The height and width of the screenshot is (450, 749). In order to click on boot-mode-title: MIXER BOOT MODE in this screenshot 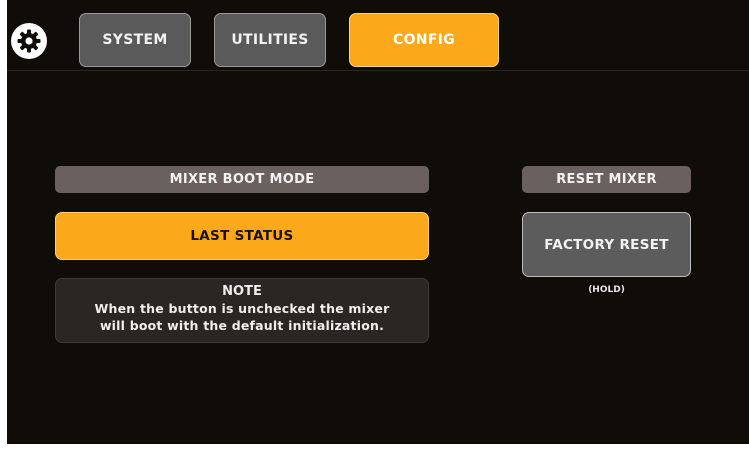, I will do `click(242, 179)`.